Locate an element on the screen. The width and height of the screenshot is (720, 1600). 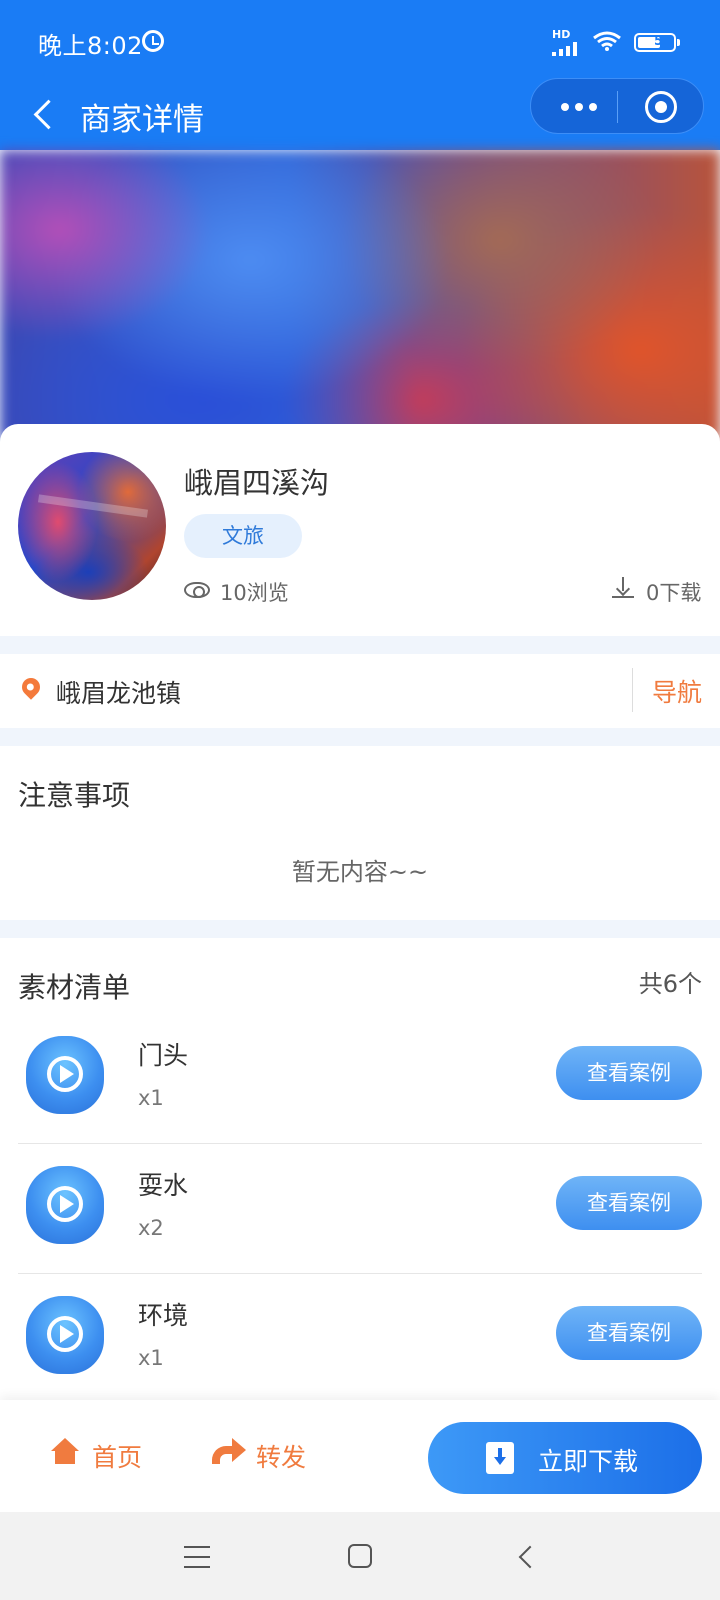
battery-icon: 5 is located at coordinates (657, 42).